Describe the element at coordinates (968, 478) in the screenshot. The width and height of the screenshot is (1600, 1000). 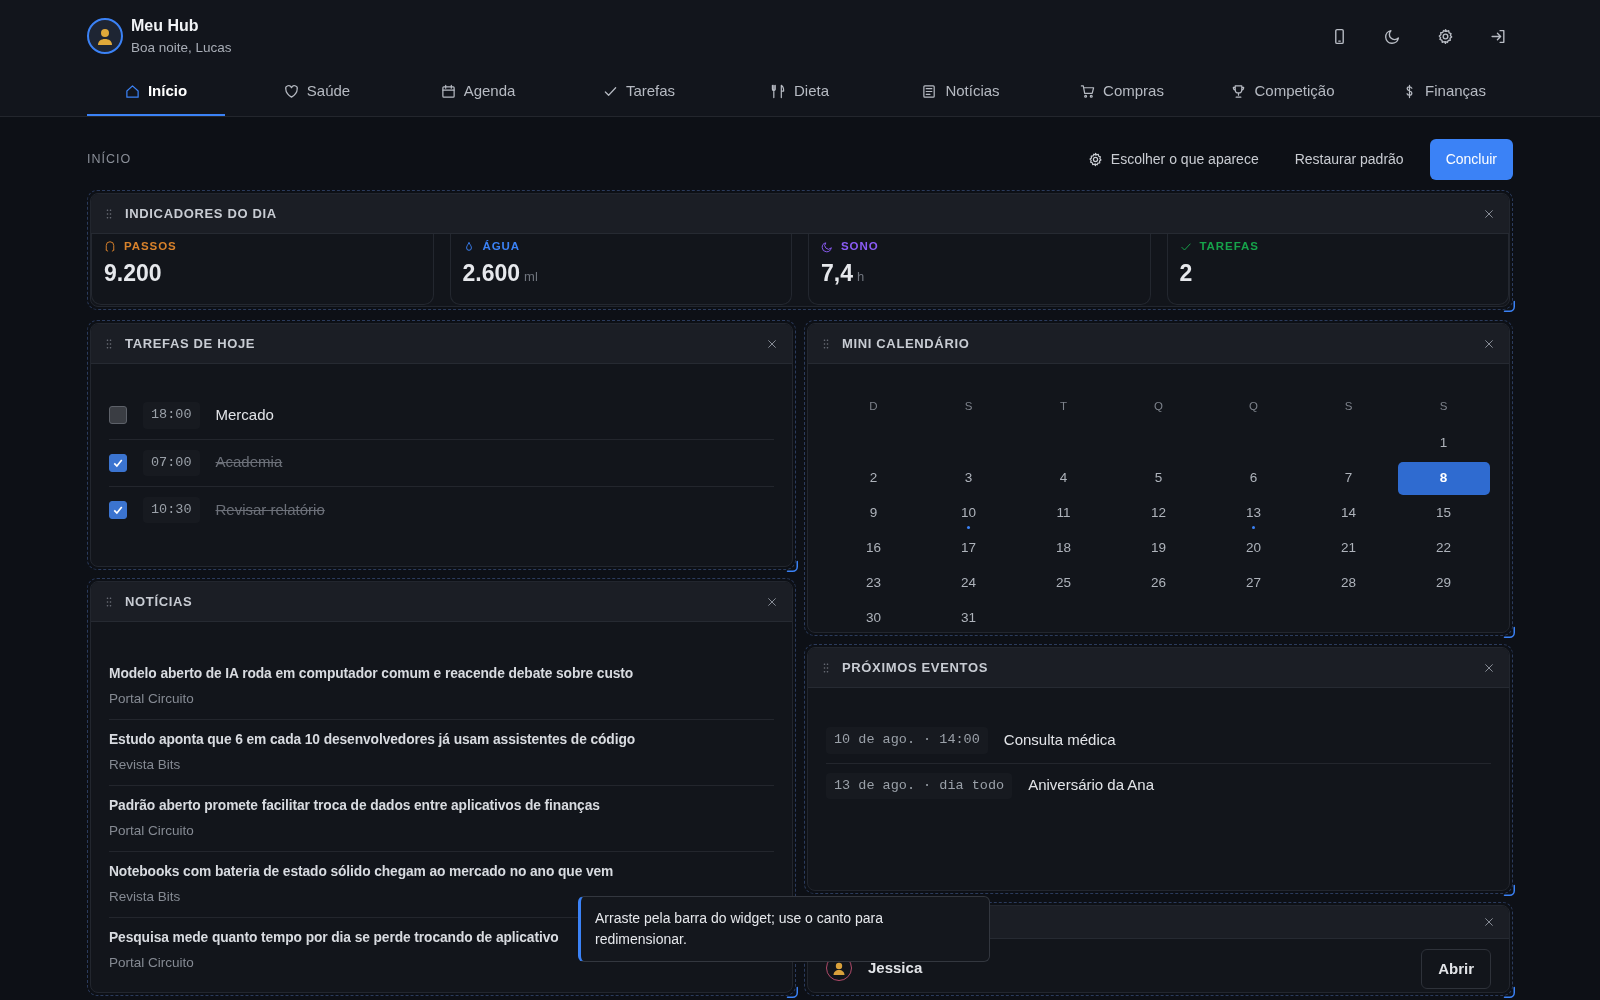
I see `calendar-day: 3` at that location.